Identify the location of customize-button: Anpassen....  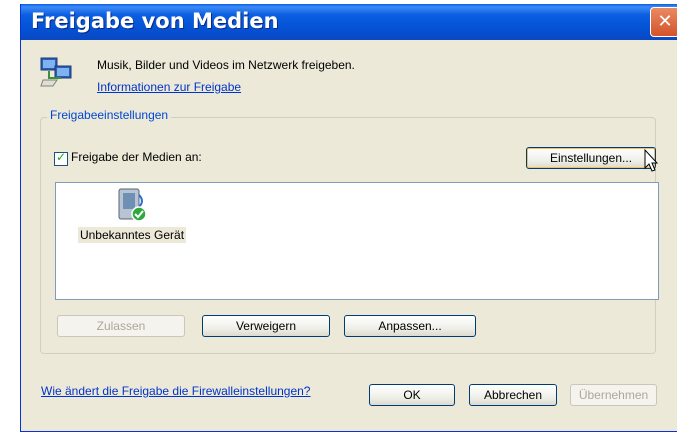
(410, 326).